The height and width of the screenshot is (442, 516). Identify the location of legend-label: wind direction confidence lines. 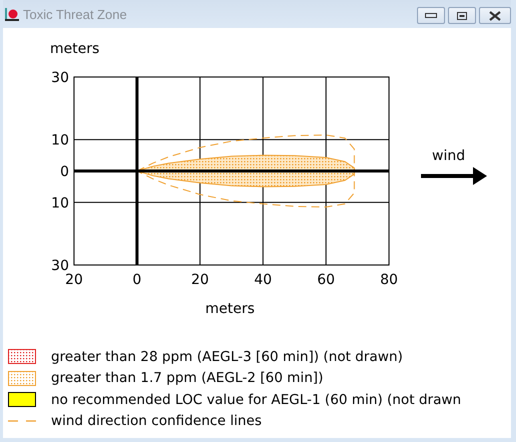
(156, 421).